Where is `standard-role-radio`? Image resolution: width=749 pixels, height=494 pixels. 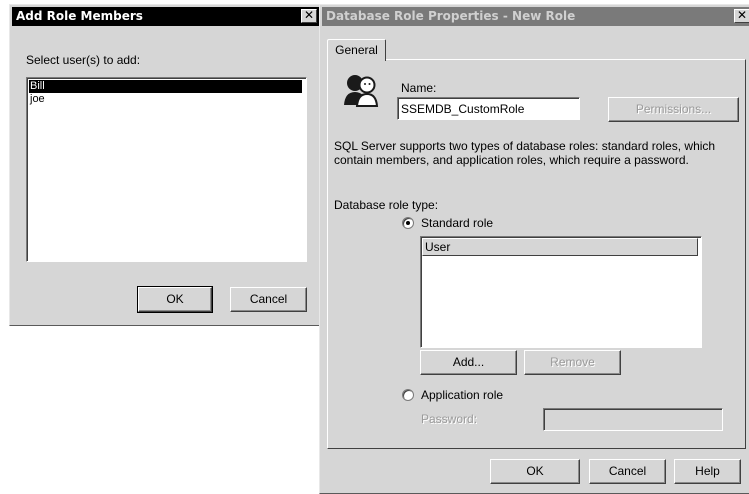
standard-role-radio is located at coordinates (408, 223).